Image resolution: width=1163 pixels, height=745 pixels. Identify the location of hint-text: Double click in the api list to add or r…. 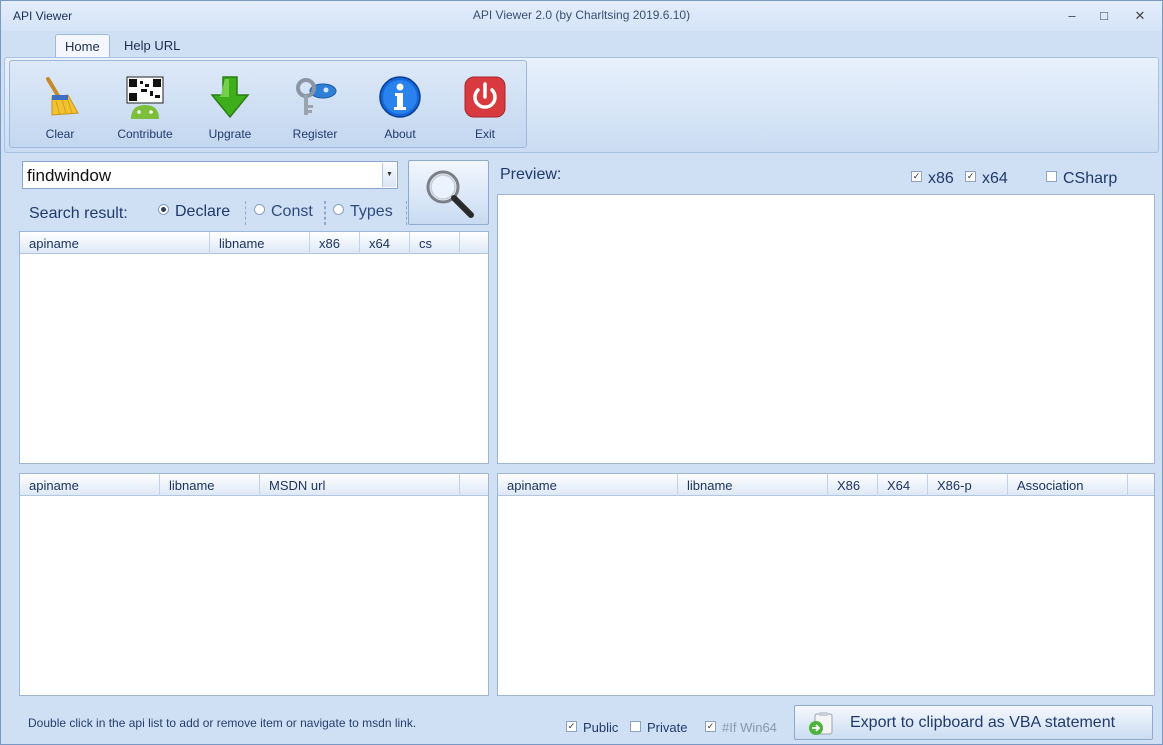
(222, 723).